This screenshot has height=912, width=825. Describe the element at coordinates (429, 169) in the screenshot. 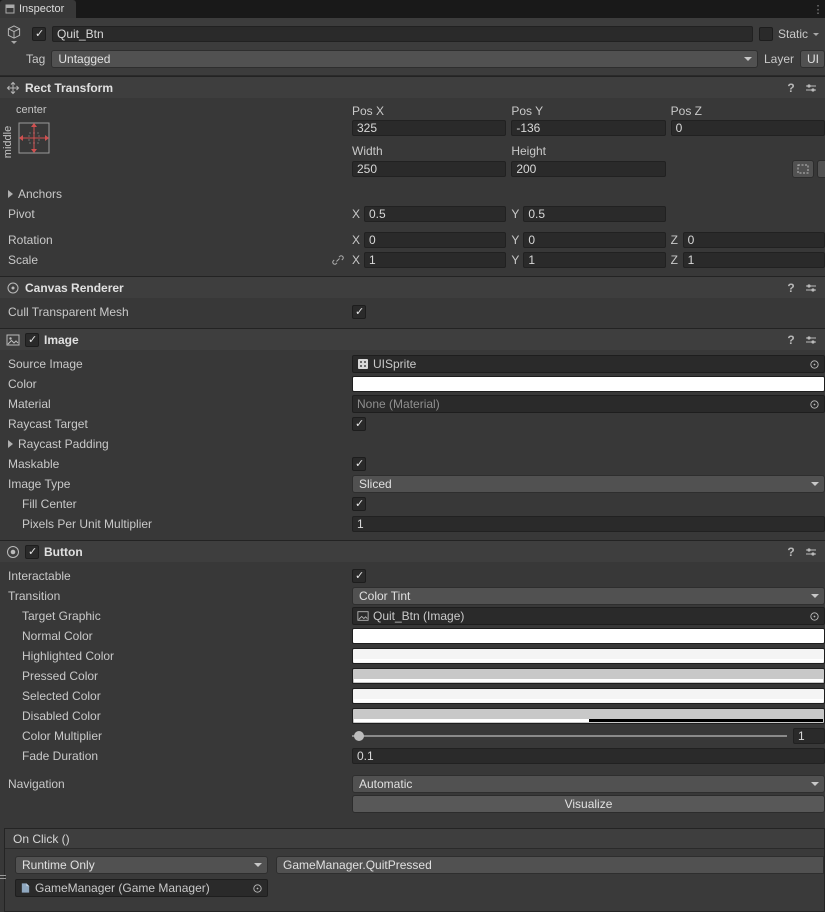

I see `width-input` at that location.